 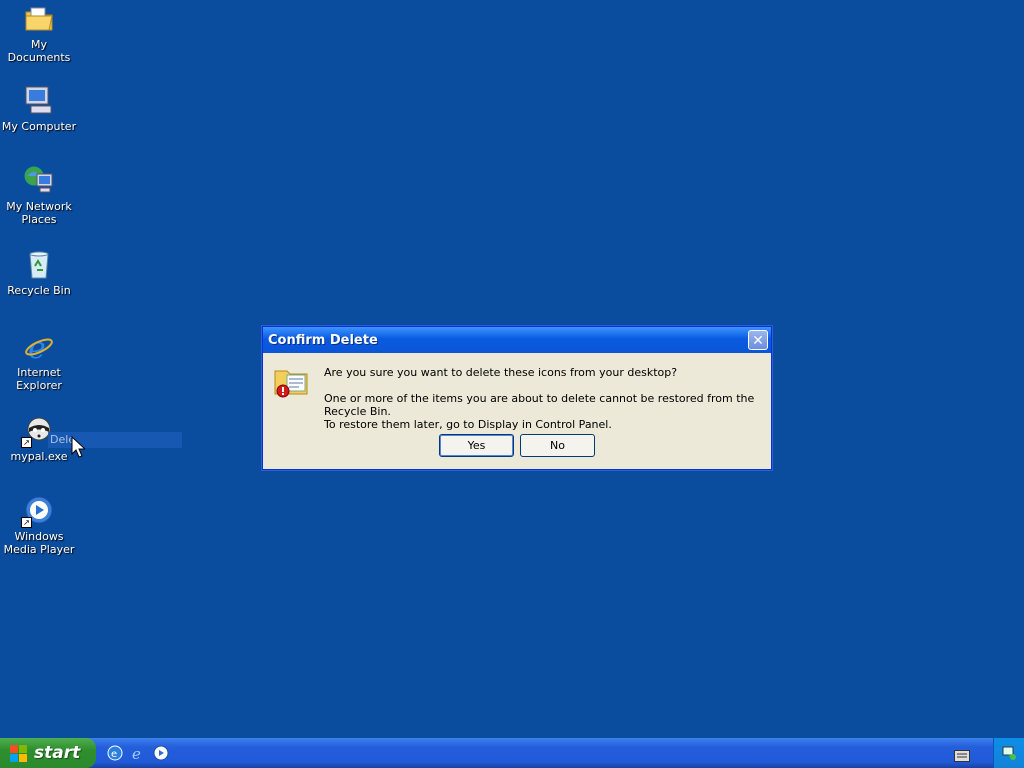 What do you see at coordinates (39, 213) in the screenshot?
I see `desktop-icon-label: My Network Places` at bounding box center [39, 213].